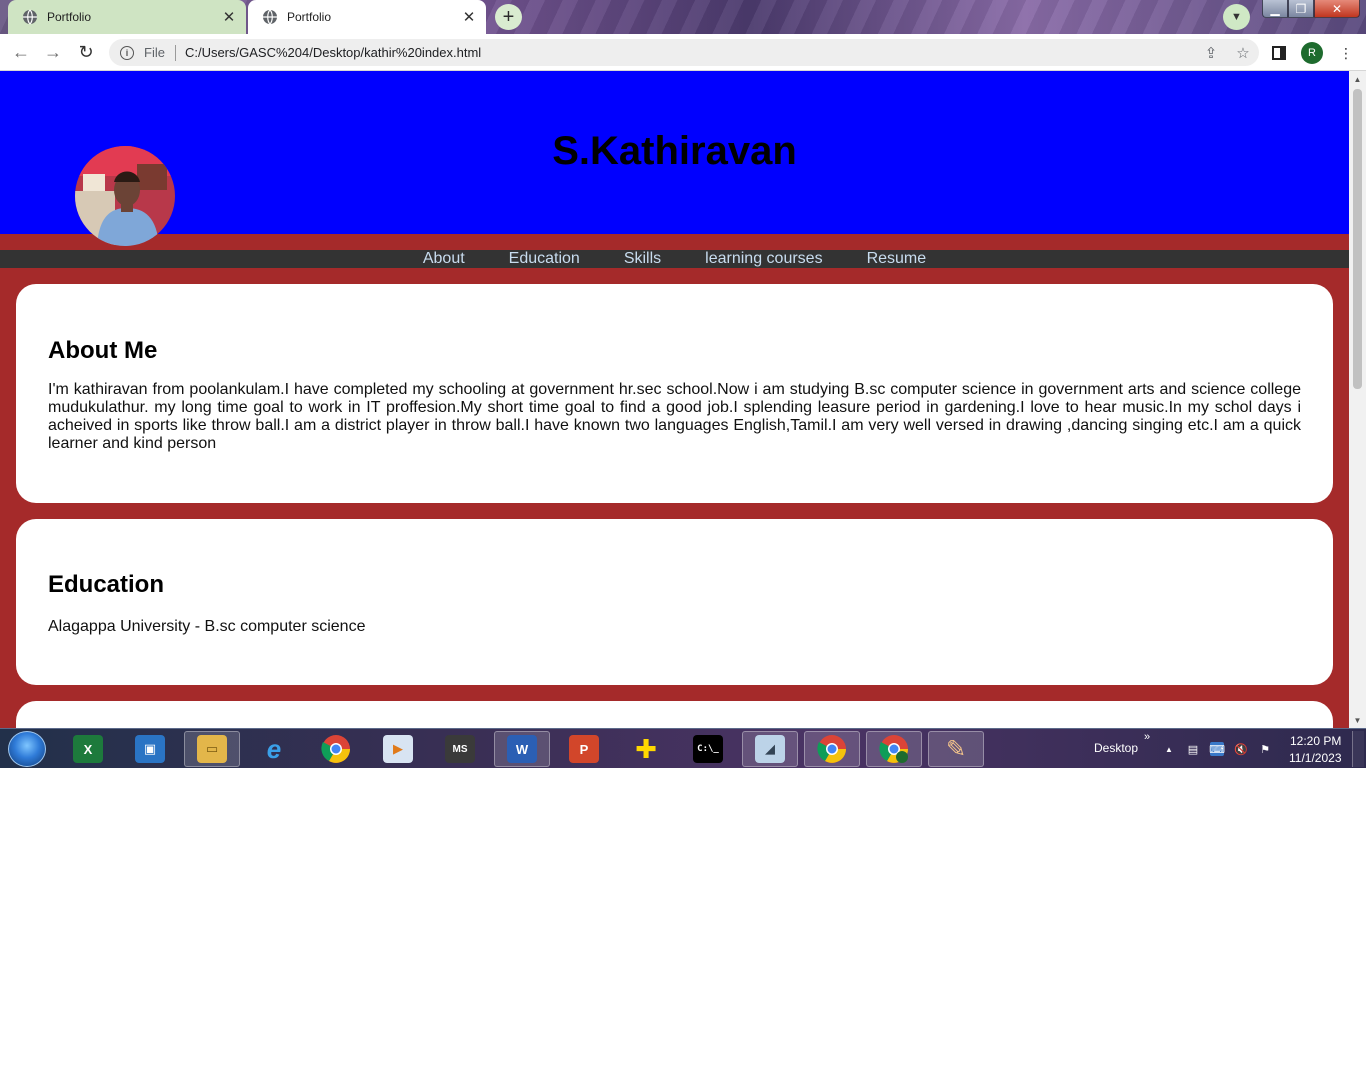 The height and width of the screenshot is (1084, 1366). Describe the element at coordinates (1193, 749) in the screenshot. I see `network-icon: ▤` at that location.